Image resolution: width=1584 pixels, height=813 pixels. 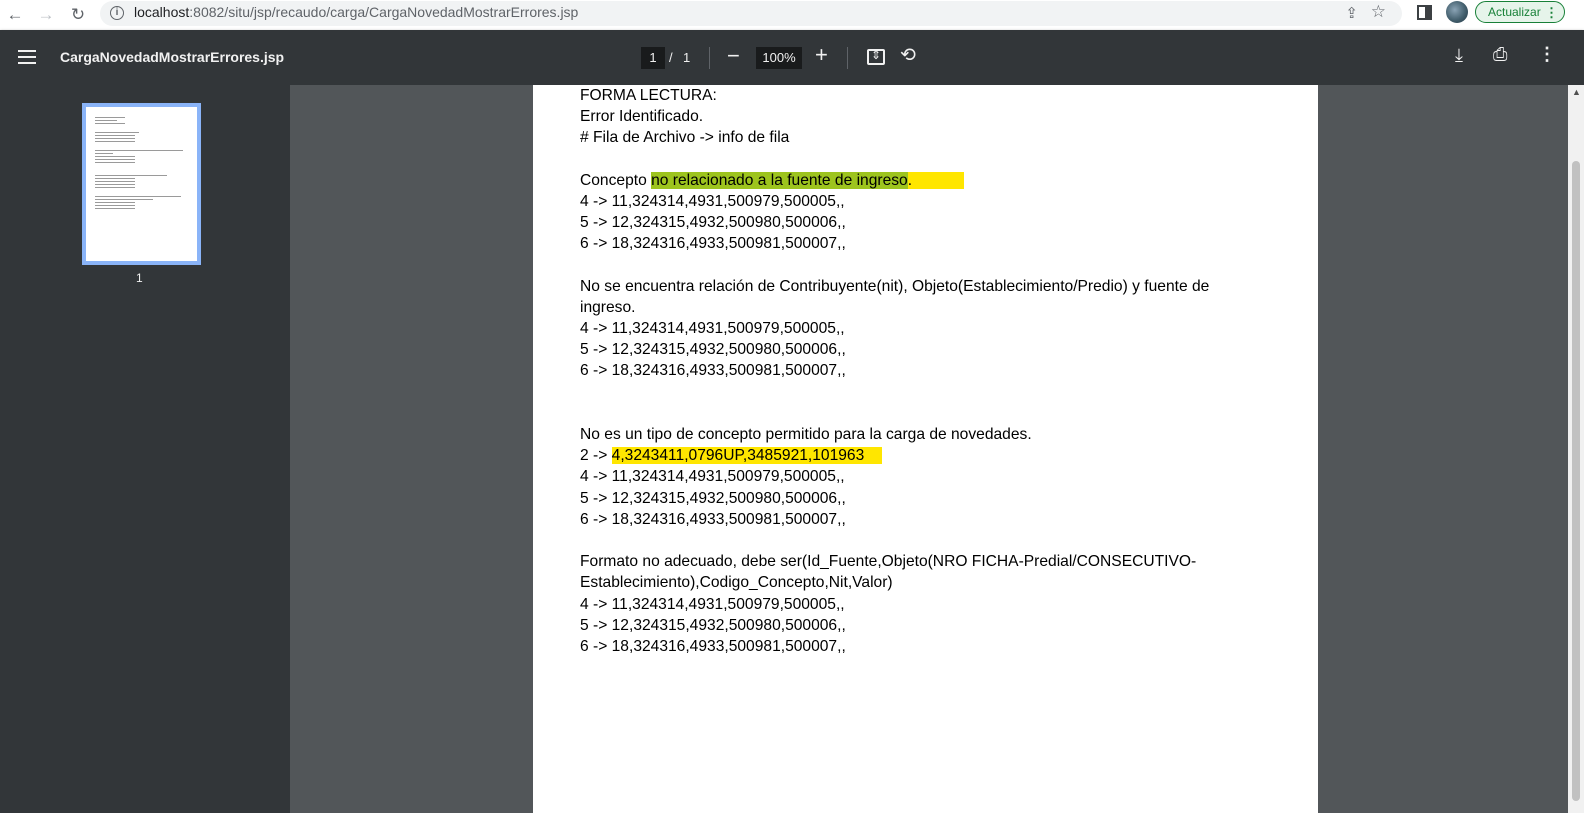 What do you see at coordinates (1514, 12) in the screenshot?
I see `update-label: Actualizar` at bounding box center [1514, 12].